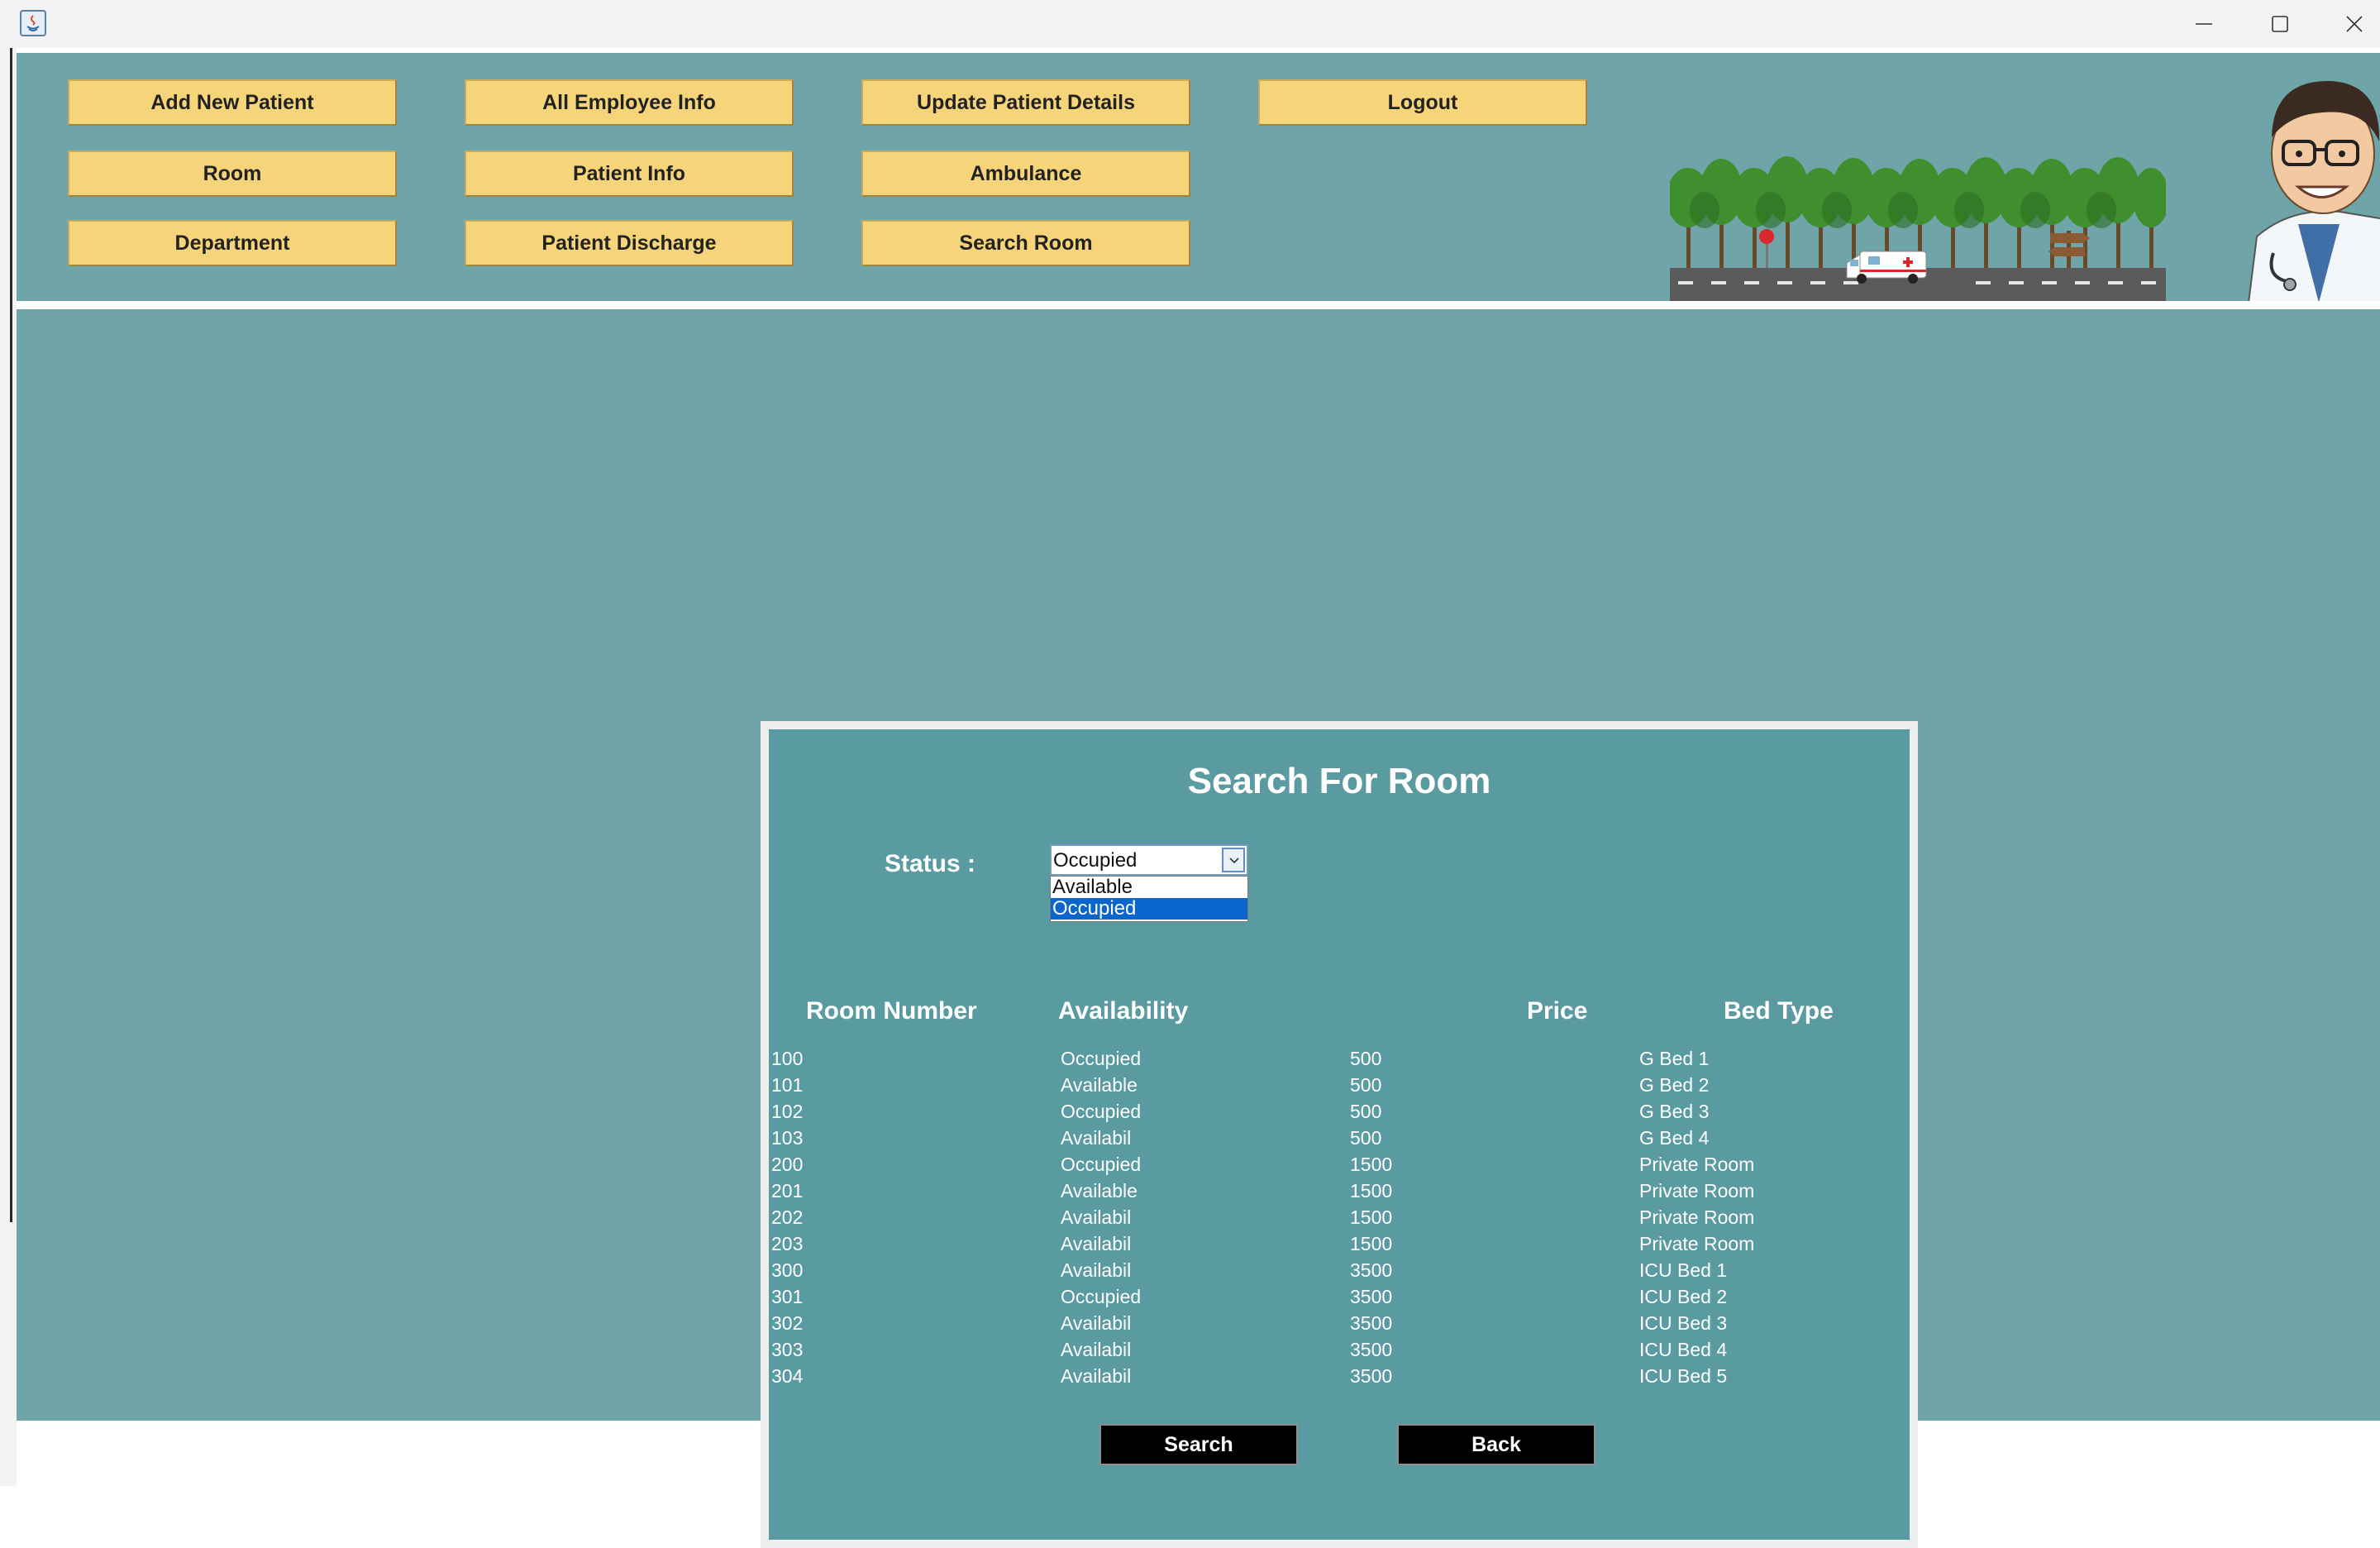  What do you see at coordinates (1422, 102) in the screenshot?
I see `logout-button: Logout` at bounding box center [1422, 102].